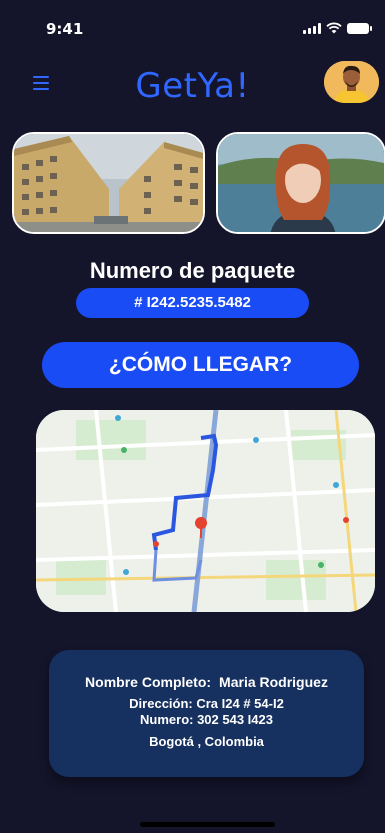 The height and width of the screenshot is (833, 385). What do you see at coordinates (192, 303) in the screenshot?
I see `package-number: # I242.5235.5482` at bounding box center [192, 303].